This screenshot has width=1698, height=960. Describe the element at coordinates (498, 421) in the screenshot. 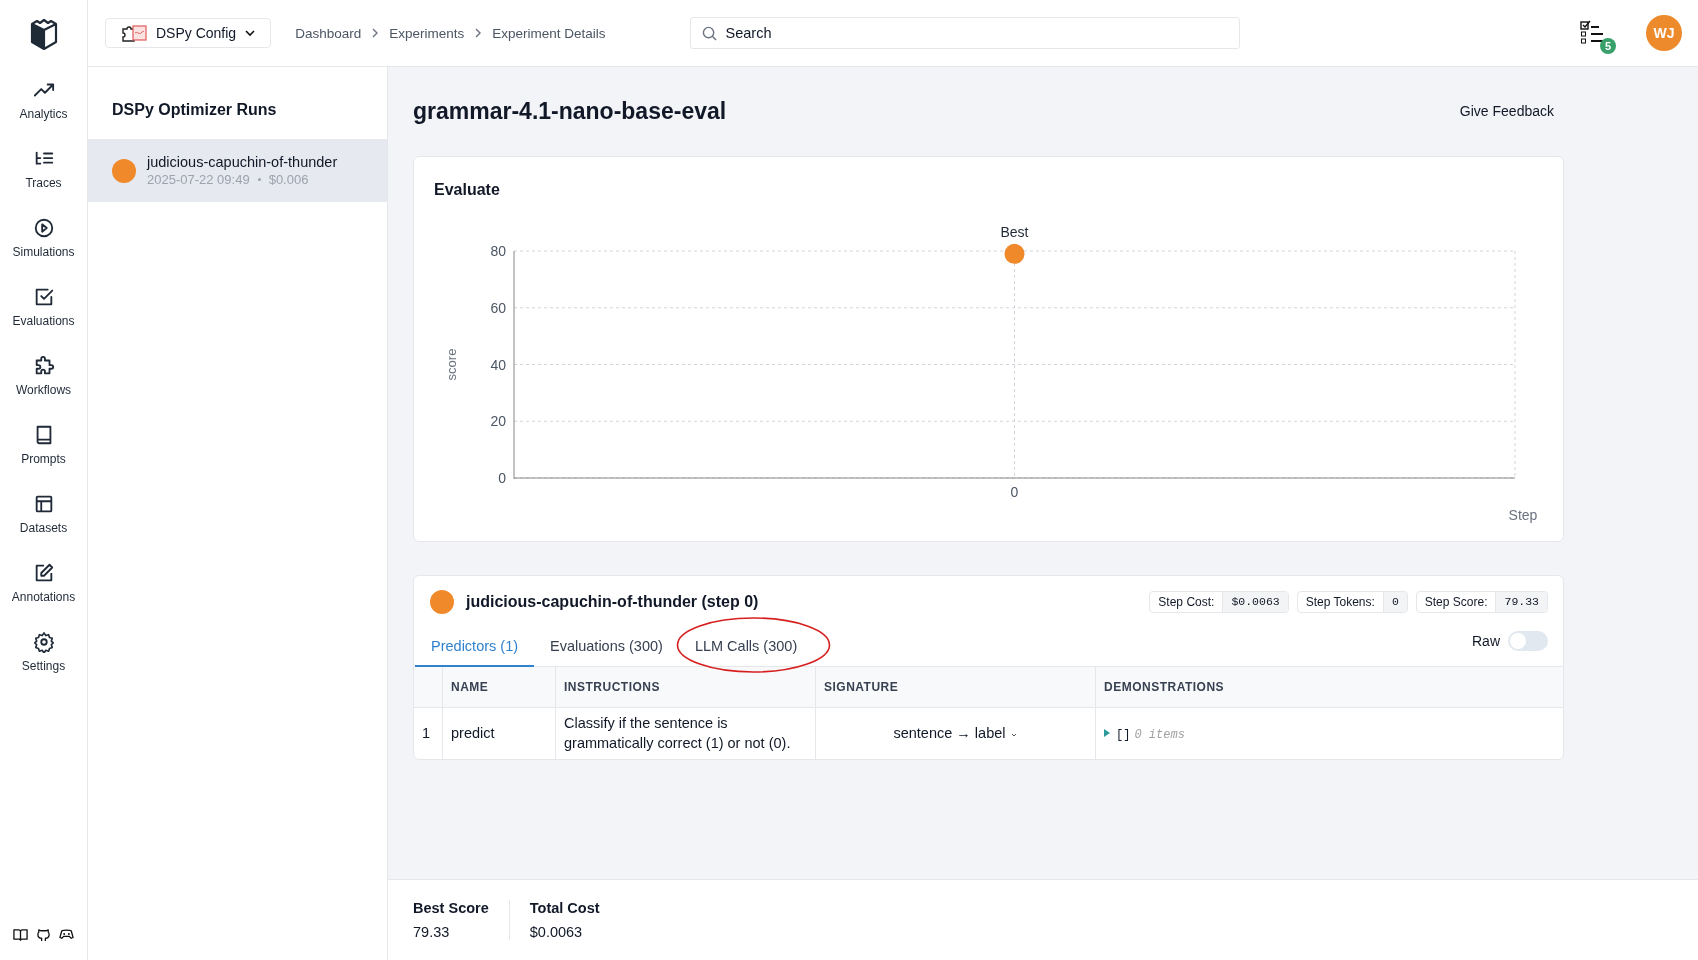

I see `y-tick-label: 20` at that location.